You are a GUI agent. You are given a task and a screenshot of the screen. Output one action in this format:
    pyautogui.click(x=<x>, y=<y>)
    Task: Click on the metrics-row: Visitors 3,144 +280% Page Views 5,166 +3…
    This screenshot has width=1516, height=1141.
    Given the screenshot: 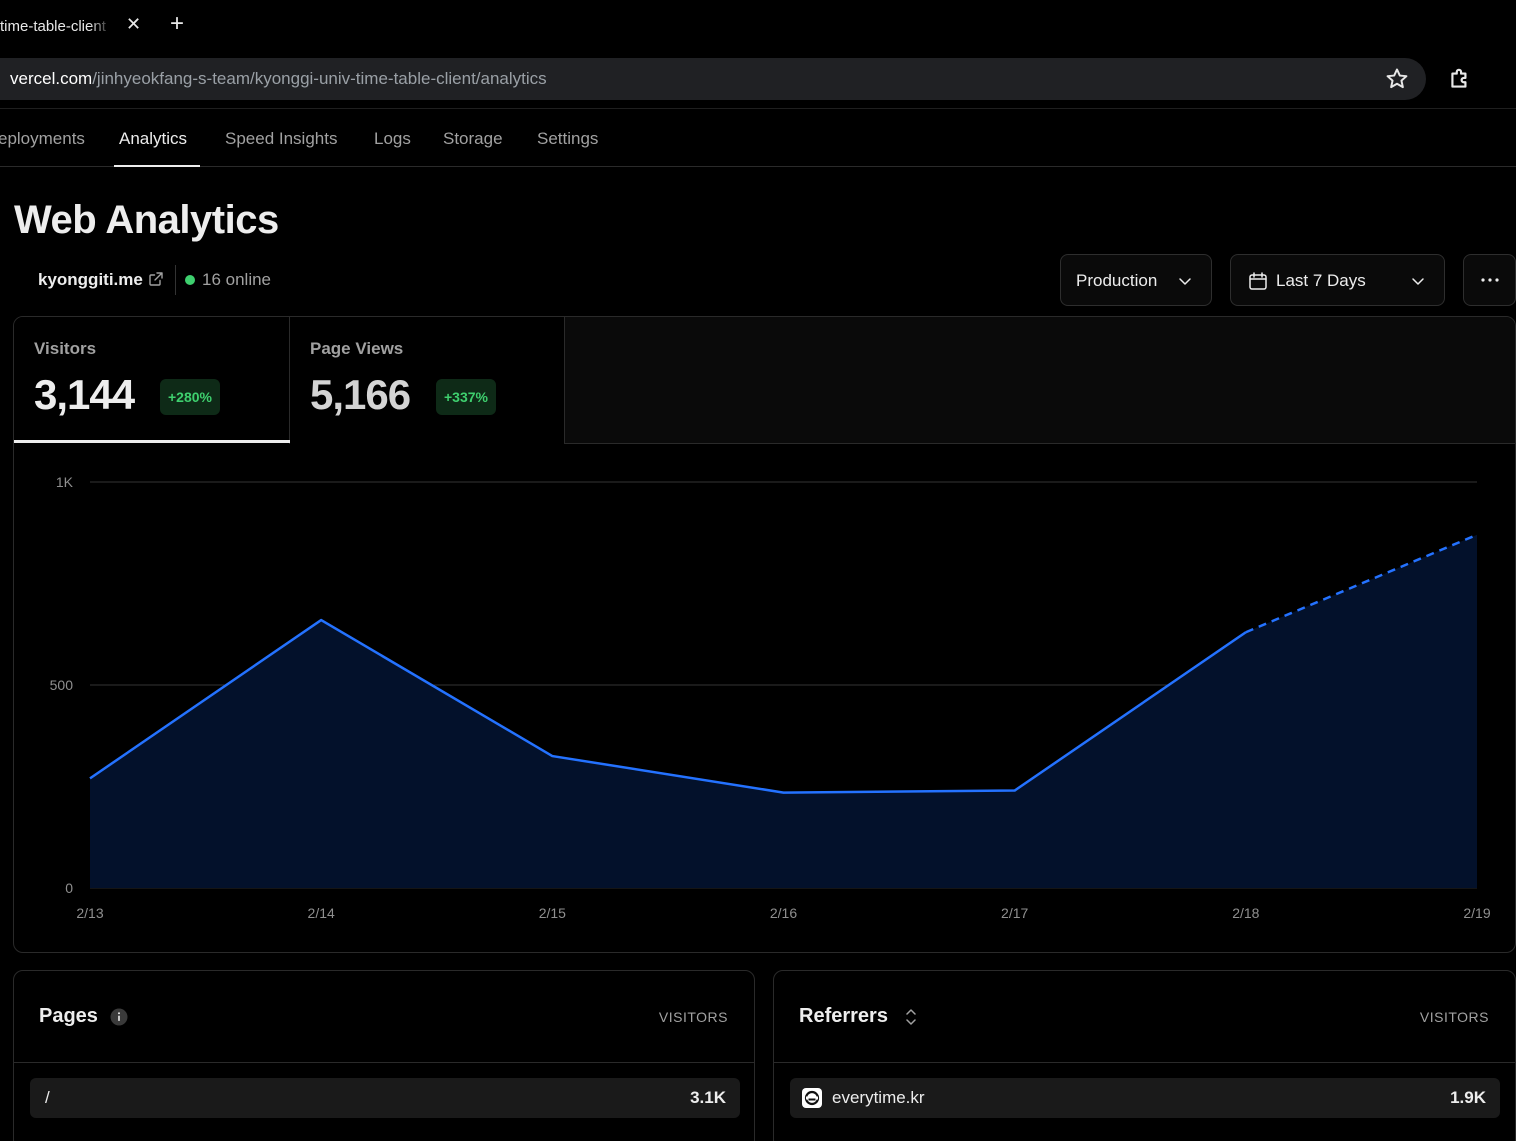 What is the action you would take?
    pyautogui.click(x=764, y=380)
    